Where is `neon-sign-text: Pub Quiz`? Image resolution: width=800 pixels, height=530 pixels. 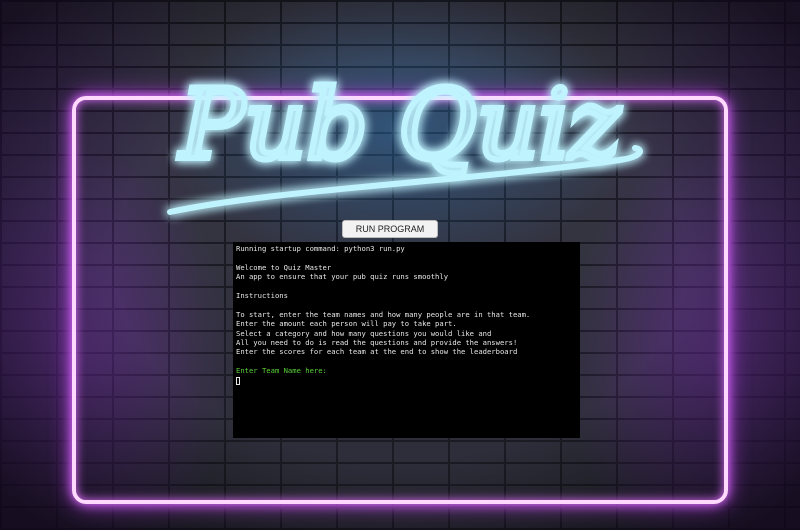
neon-sign-text: Pub Quiz is located at coordinates (400, 125).